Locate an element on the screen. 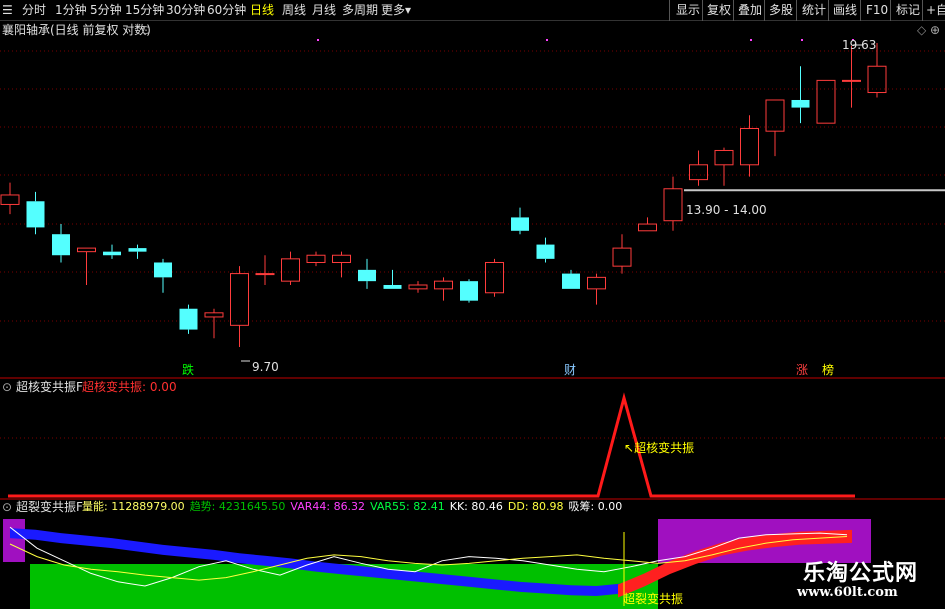 The image size is (945, 609). low-price-label: 9.70 is located at coordinates (265, 367).